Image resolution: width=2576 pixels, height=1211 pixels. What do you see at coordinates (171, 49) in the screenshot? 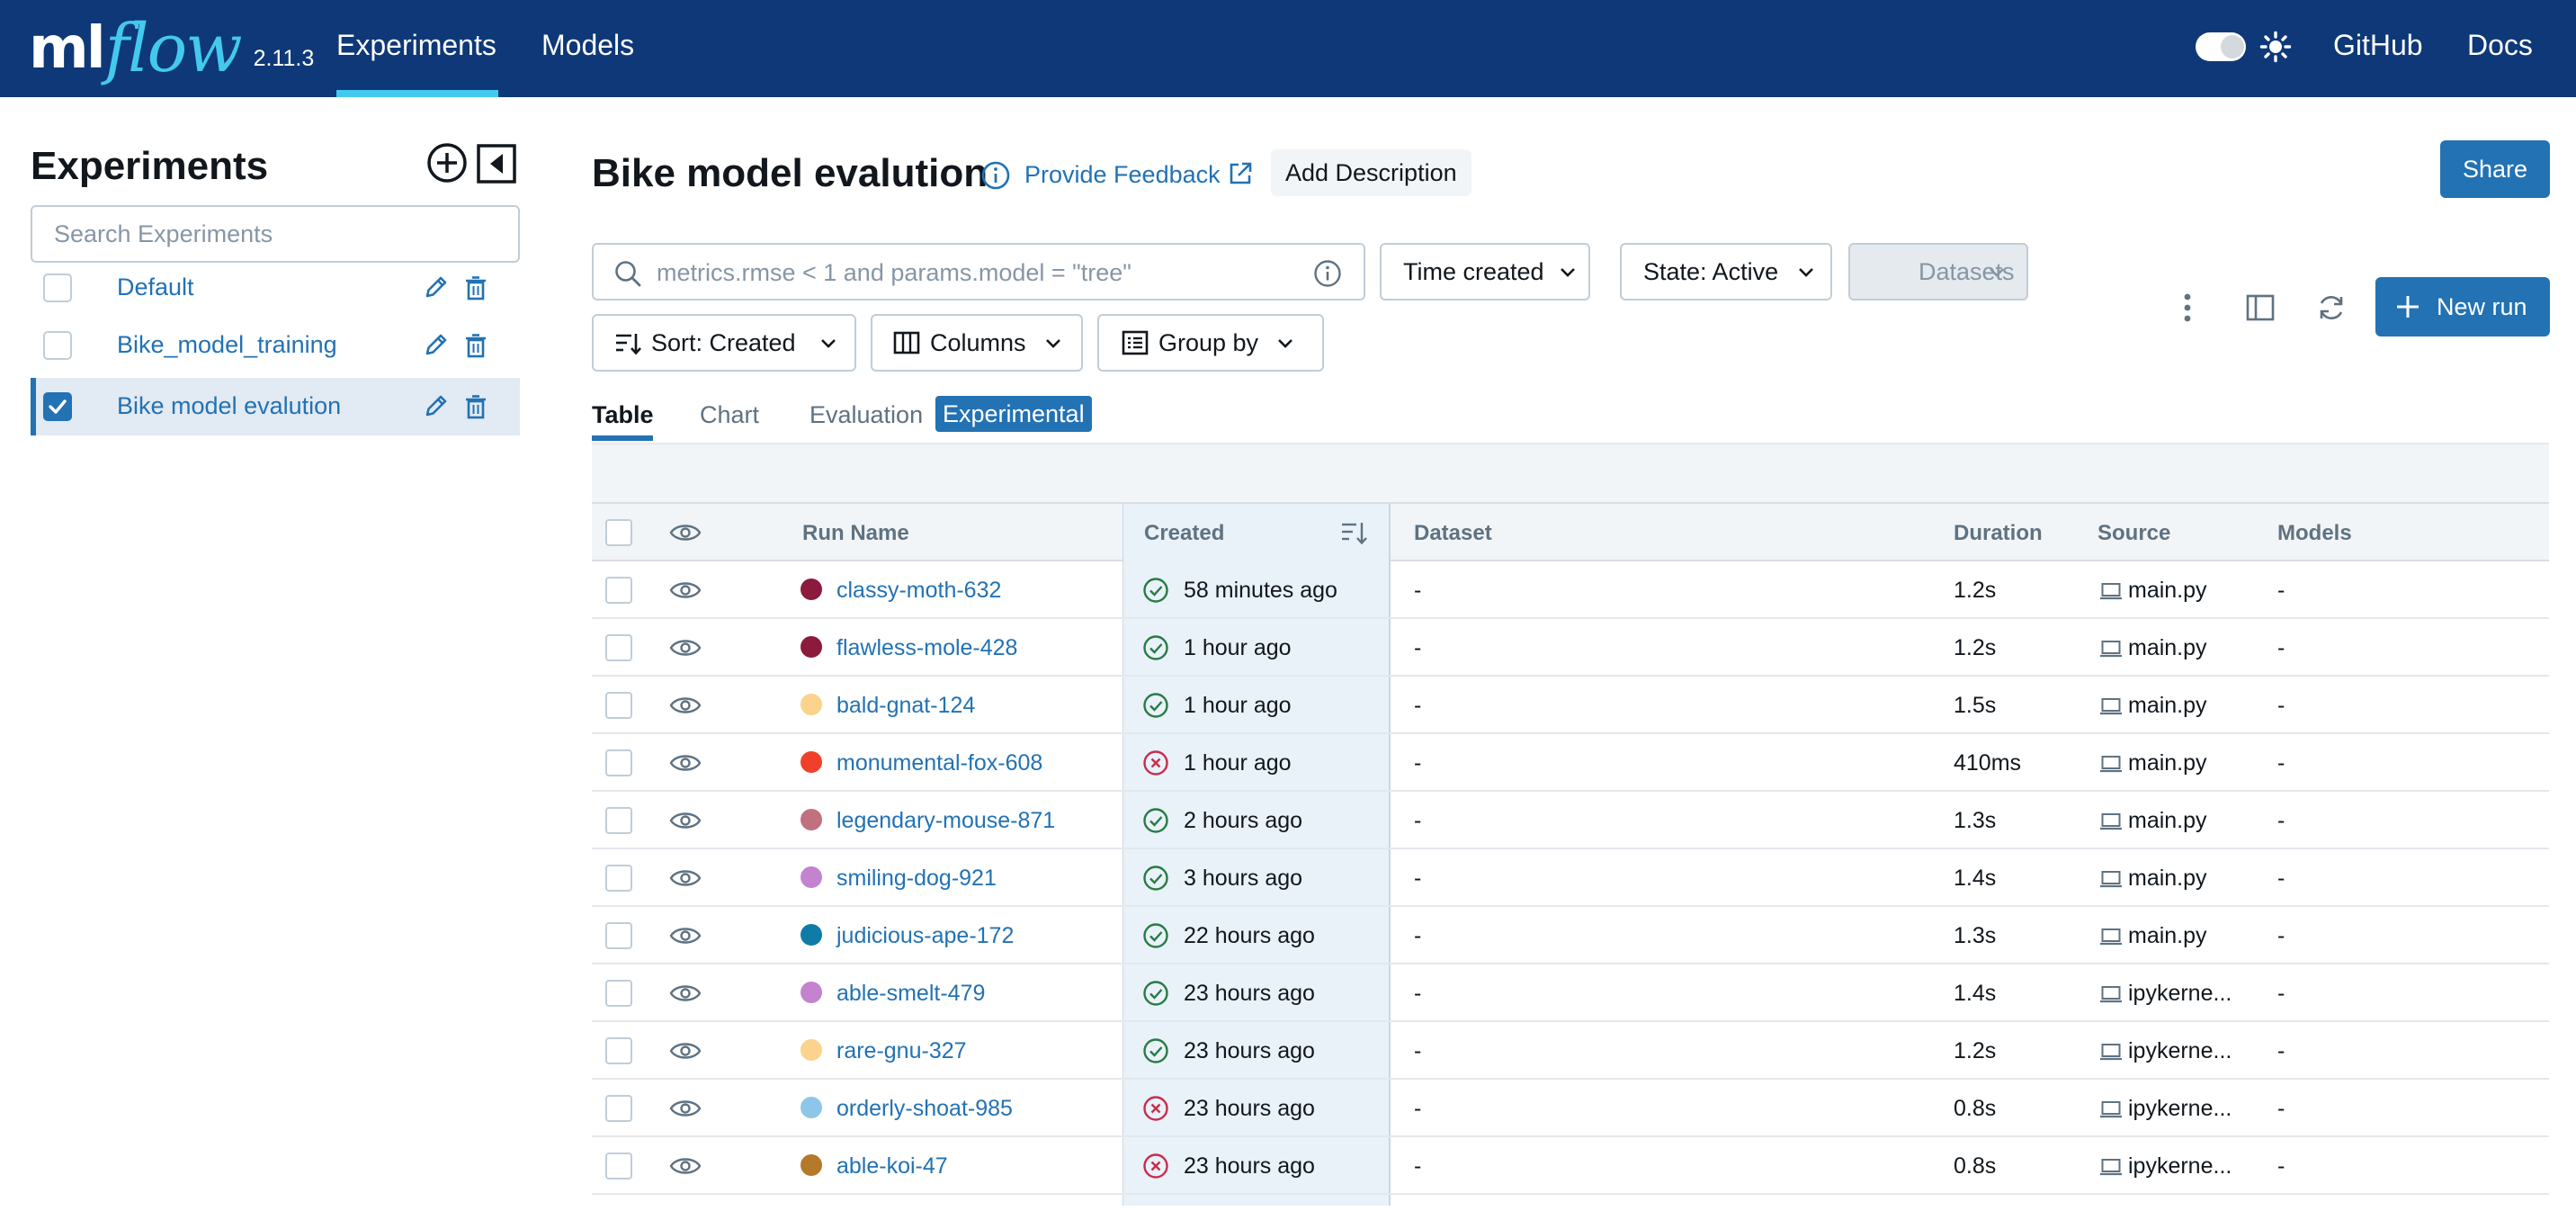
I see `mlflow-logo: ml flow 2.11.3` at bounding box center [171, 49].